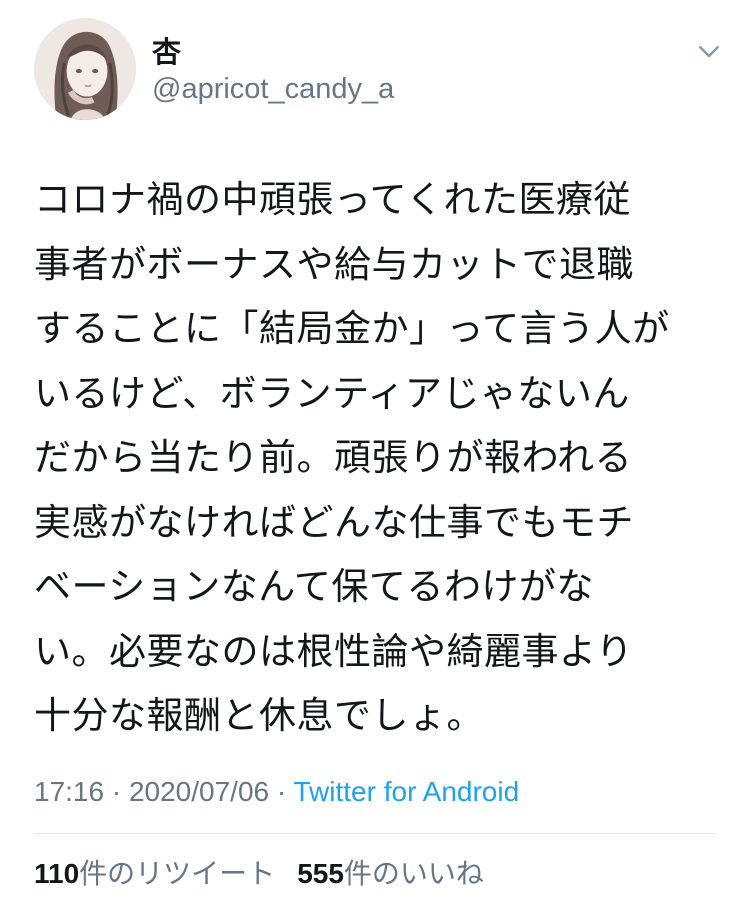  What do you see at coordinates (320, 873) in the screenshot?
I see `like-count: 555` at bounding box center [320, 873].